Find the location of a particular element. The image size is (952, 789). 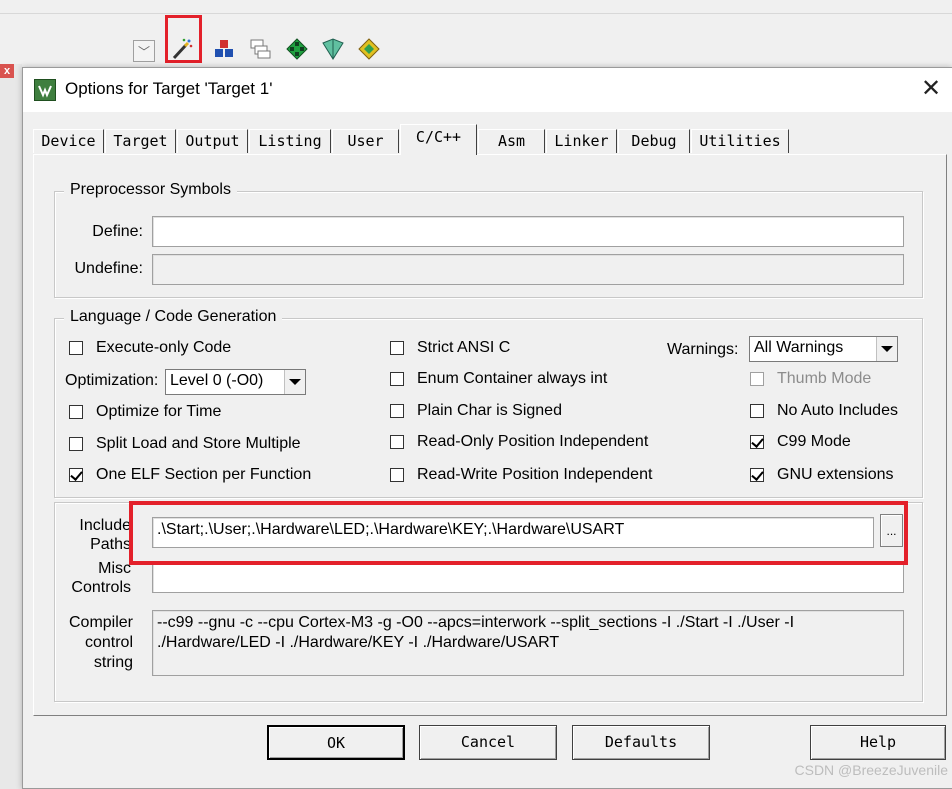

manage-components-button is located at coordinates (224, 49).